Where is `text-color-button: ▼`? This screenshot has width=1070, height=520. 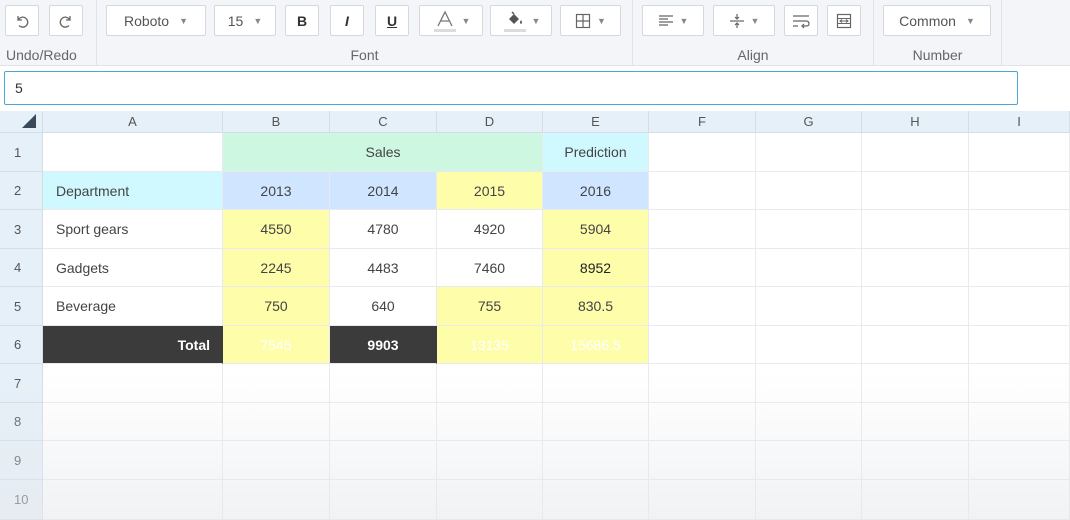 text-color-button: ▼ is located at coordinates (451, 20).